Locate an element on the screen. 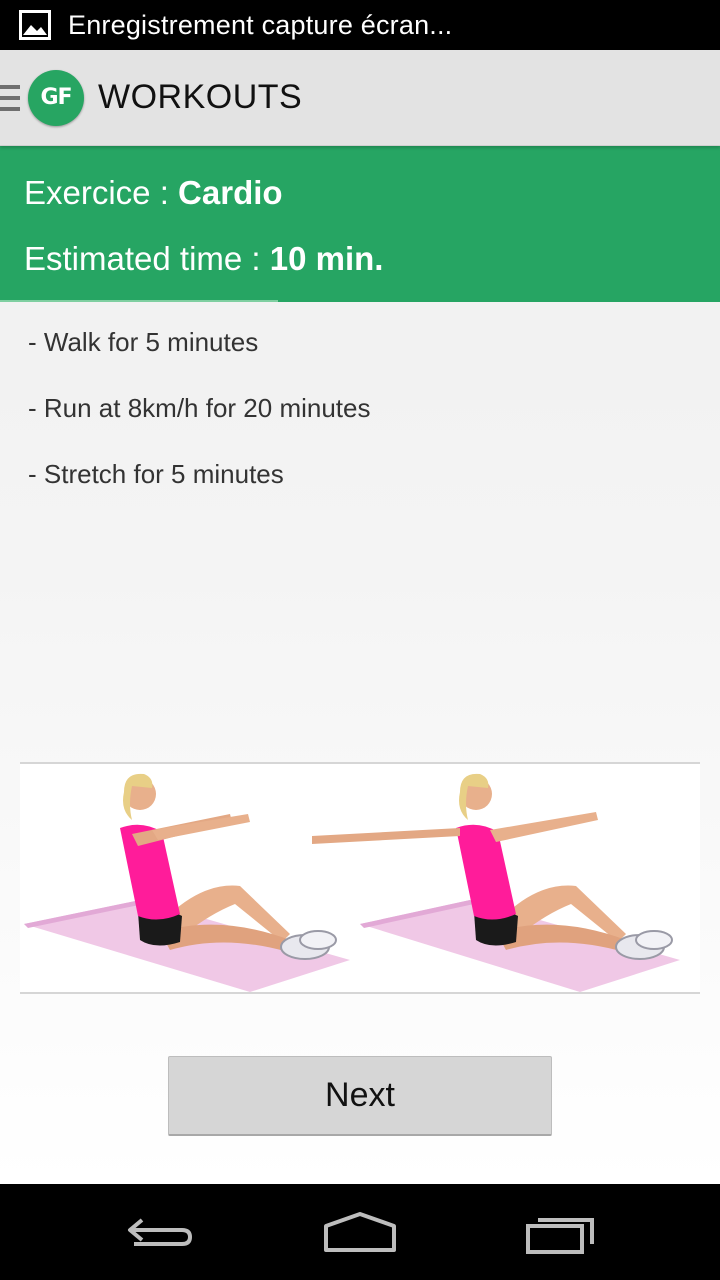 Image resolution: width=720 pixels, height=1280 pixels. step-item: - Walk for 5 minutes is located at coordinates (143, 342).